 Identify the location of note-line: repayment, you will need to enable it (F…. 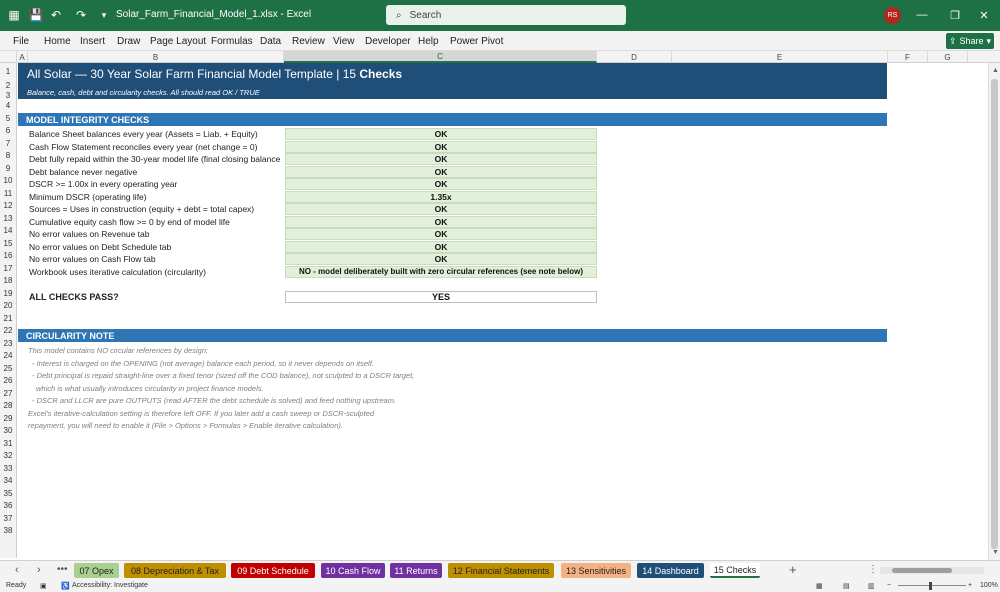
(185, 426).